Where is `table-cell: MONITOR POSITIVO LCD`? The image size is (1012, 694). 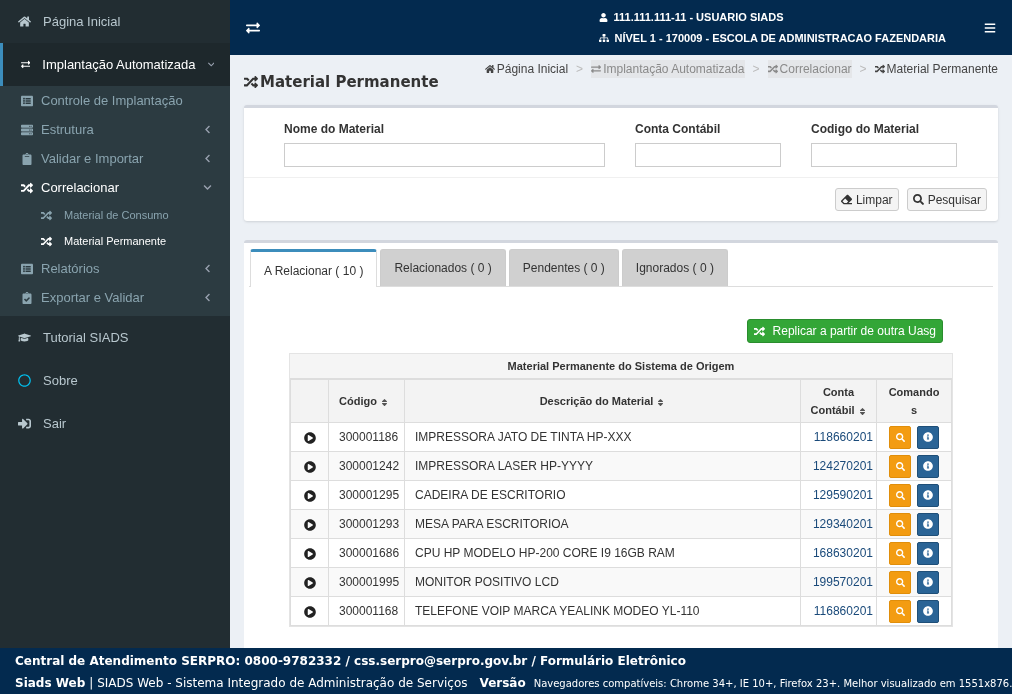
table-cell: MONITOR POSITIVO LCD is located at coordinates (602, 582).